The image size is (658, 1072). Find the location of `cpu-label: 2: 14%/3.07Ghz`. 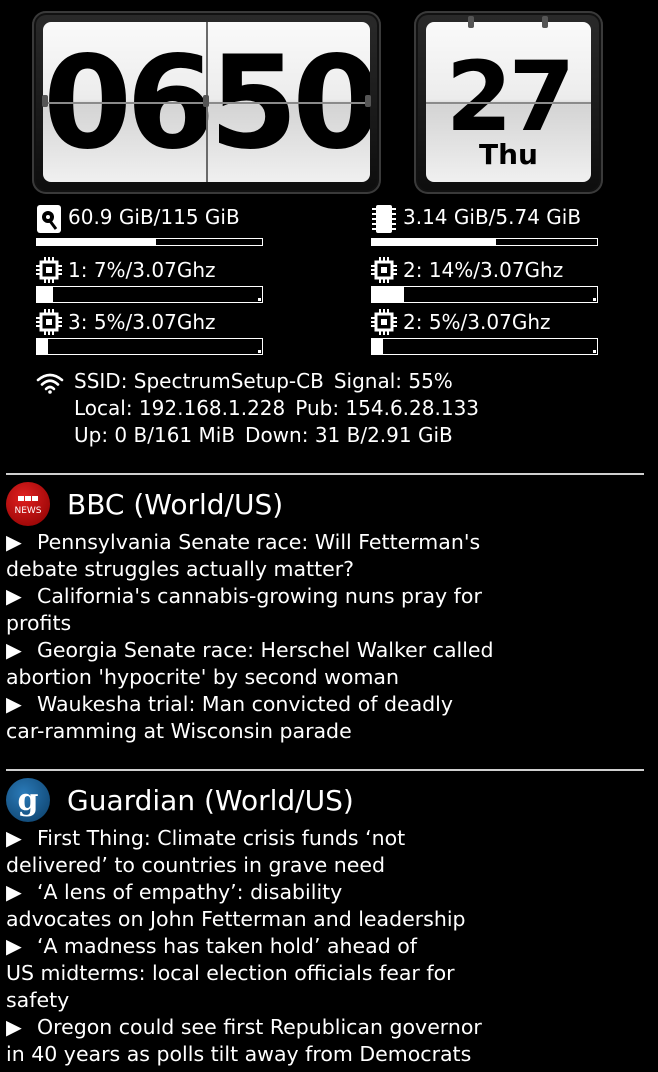

cpu-label: 2: 14%/3.07Ghz is located at coordinates (483, 270).